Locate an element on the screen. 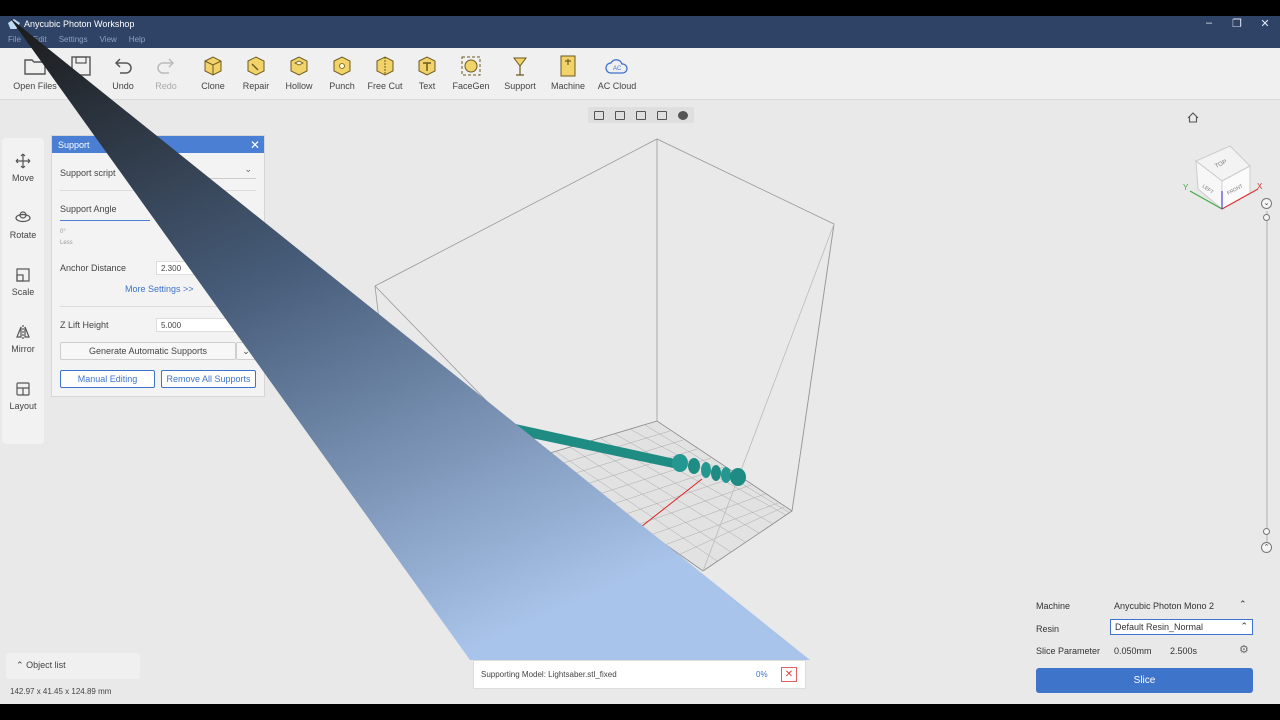 This screenshot has height=720, width=1280. redo-button: Redo is located at coordinates (166, 72).